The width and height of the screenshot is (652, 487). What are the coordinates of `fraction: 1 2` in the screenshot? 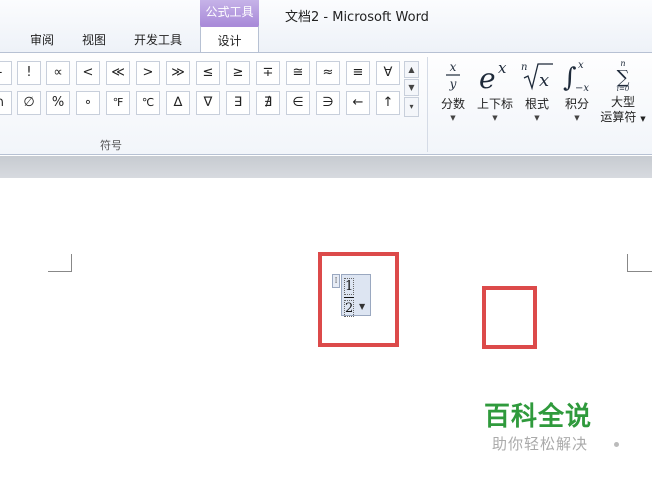 It's located at (349, 297).